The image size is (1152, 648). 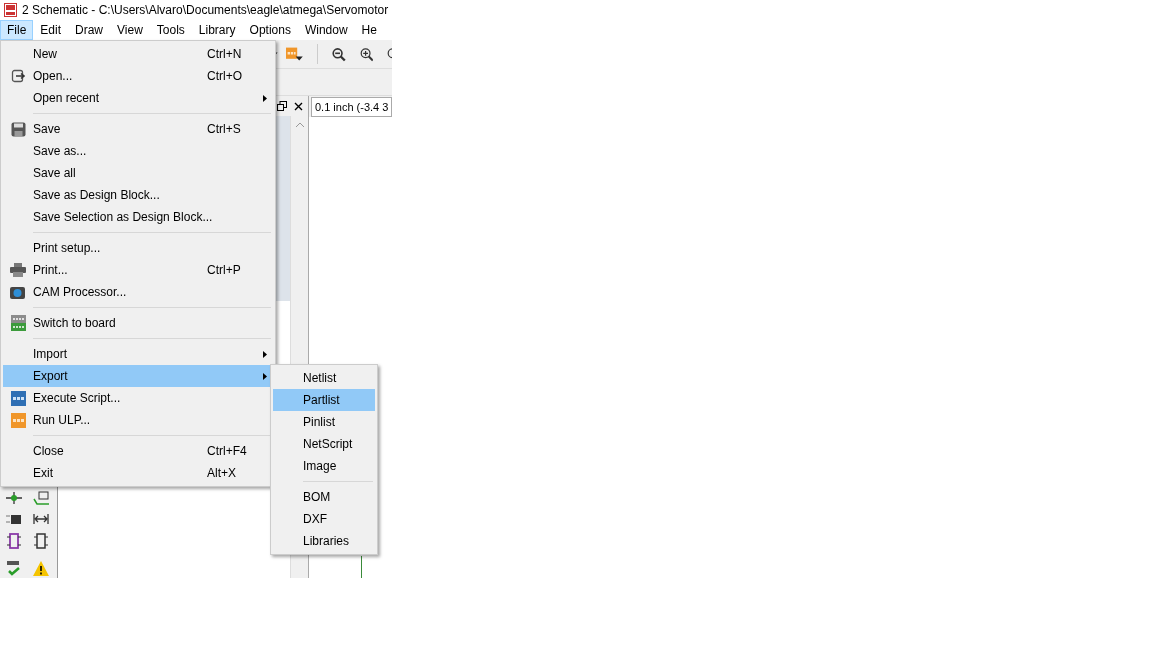 I want to click on script-icon, so click(x=18, y=398).